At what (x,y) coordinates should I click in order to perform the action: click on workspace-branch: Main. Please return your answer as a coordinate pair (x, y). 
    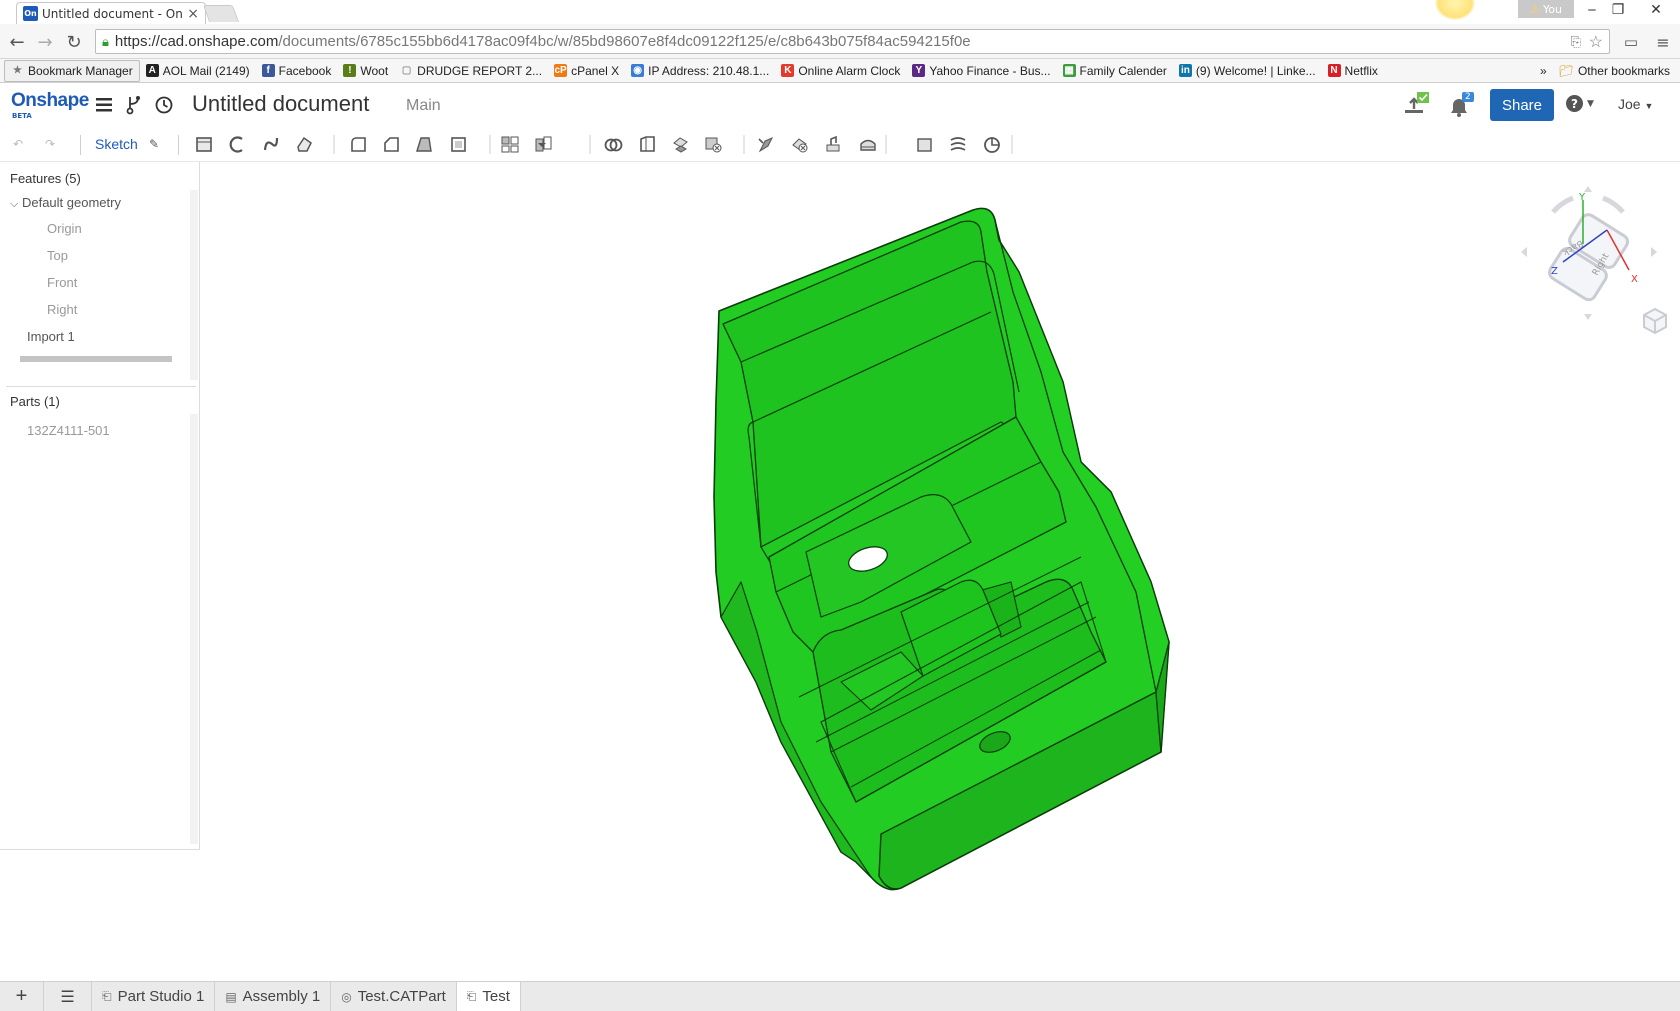
    Looking at the image, I should click on (423, 106).